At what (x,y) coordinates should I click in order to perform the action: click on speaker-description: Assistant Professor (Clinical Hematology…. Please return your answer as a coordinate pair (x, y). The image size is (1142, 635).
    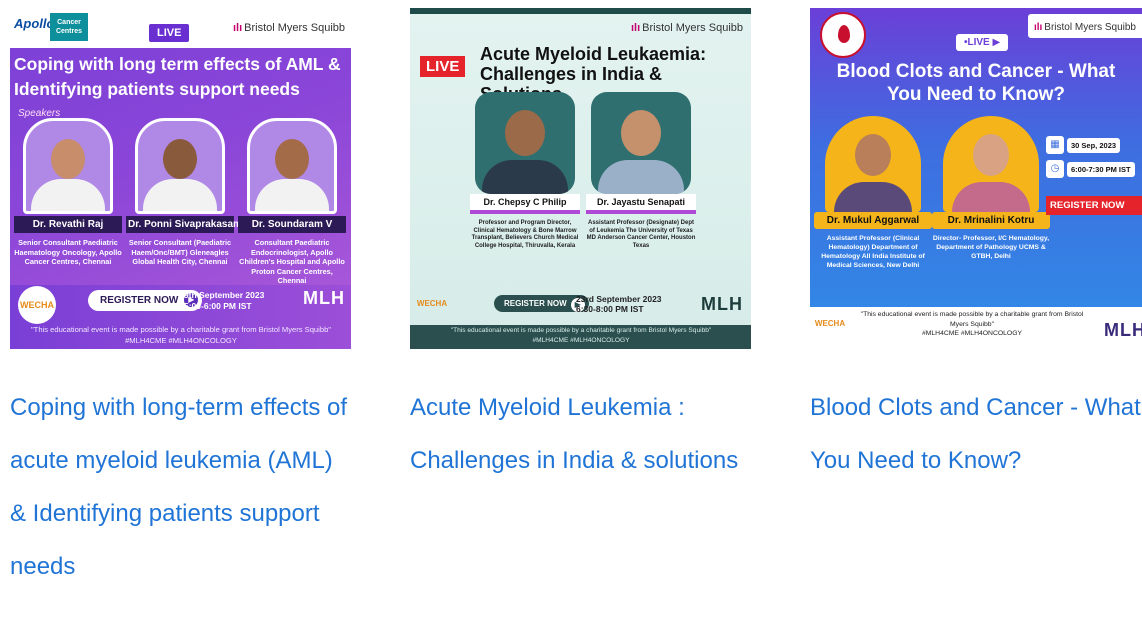
    Looking at the image, I should click on (873, 252).